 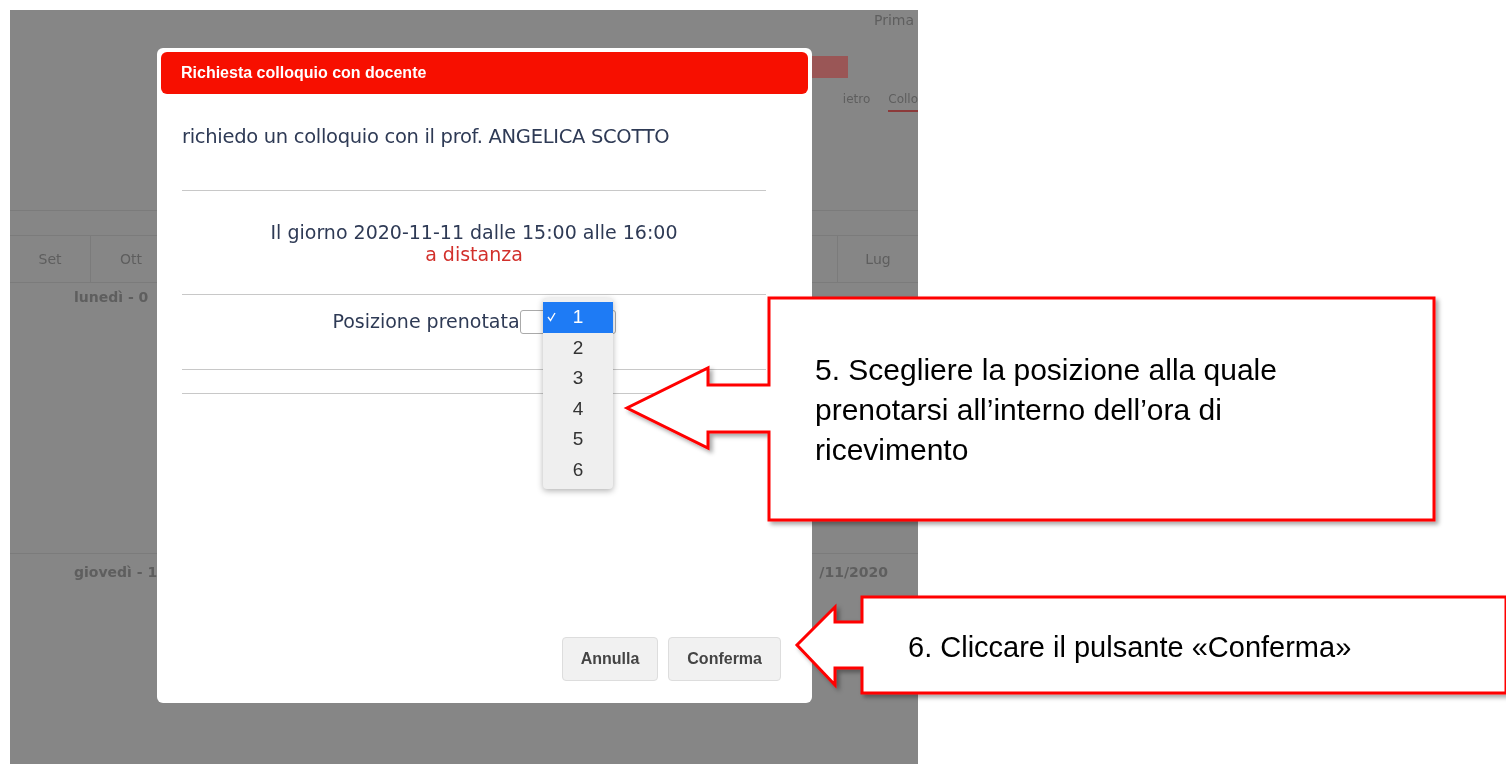 I want to click on confirm-button: Conferma, so click(x=724, y=659).